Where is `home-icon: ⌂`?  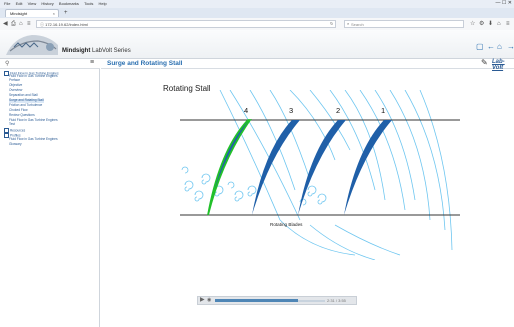 home-icon: ⌂ is located at coordinates (499, 24).